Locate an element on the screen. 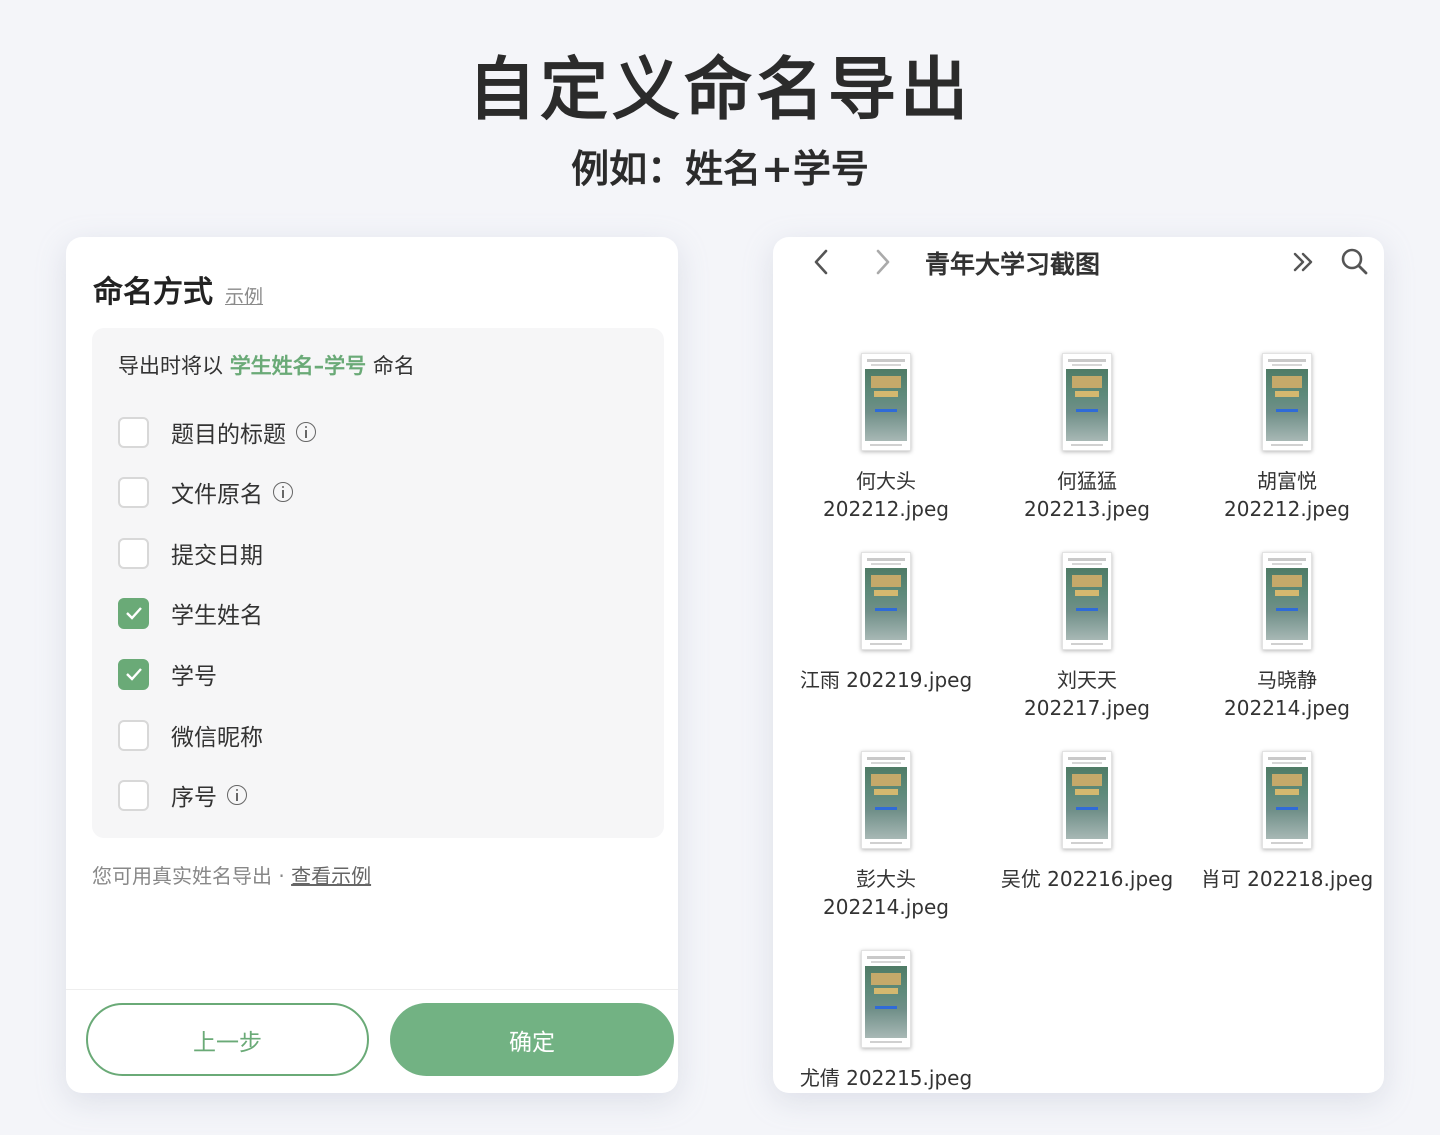 The width and height of the screenshot is (1440, 1135). footnote: 您可用真实姓名导出 · 查看示例 is located at coordinates (231, 874).